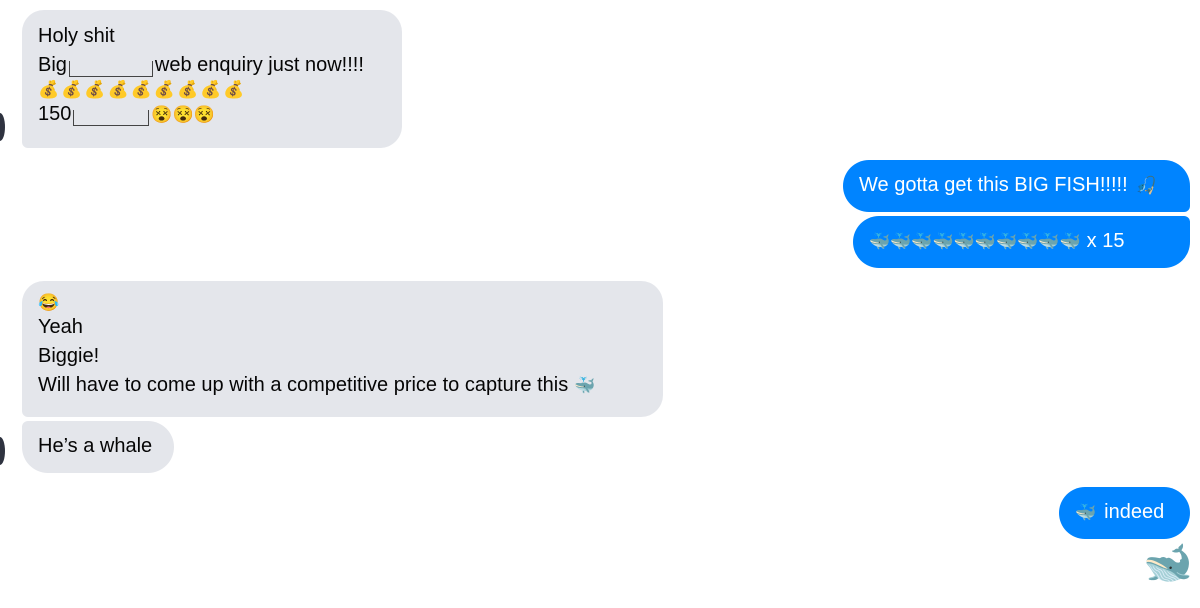  I want to click on fishing-pole-icon: 🎣, so click(1146, 185).